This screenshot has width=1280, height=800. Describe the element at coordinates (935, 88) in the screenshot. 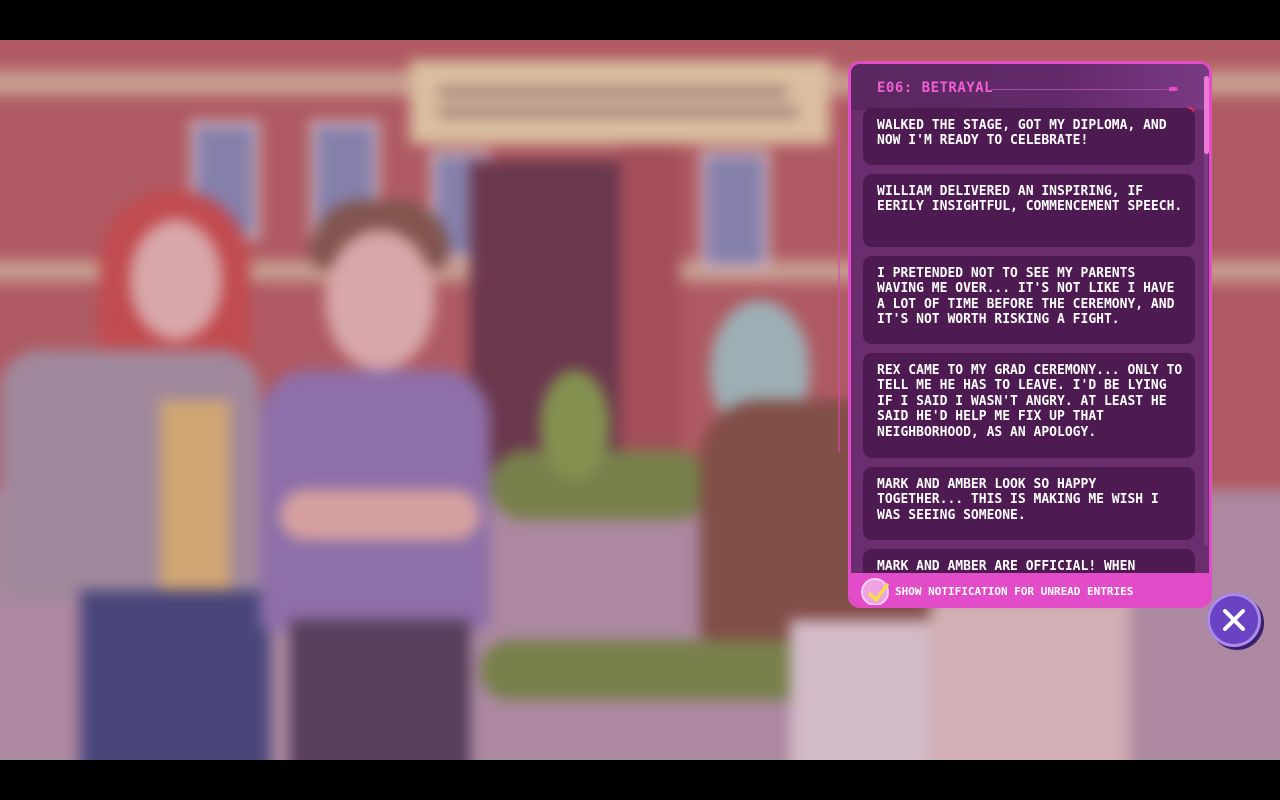

I see `journal-title: E06: BETRAYAL` at that location.